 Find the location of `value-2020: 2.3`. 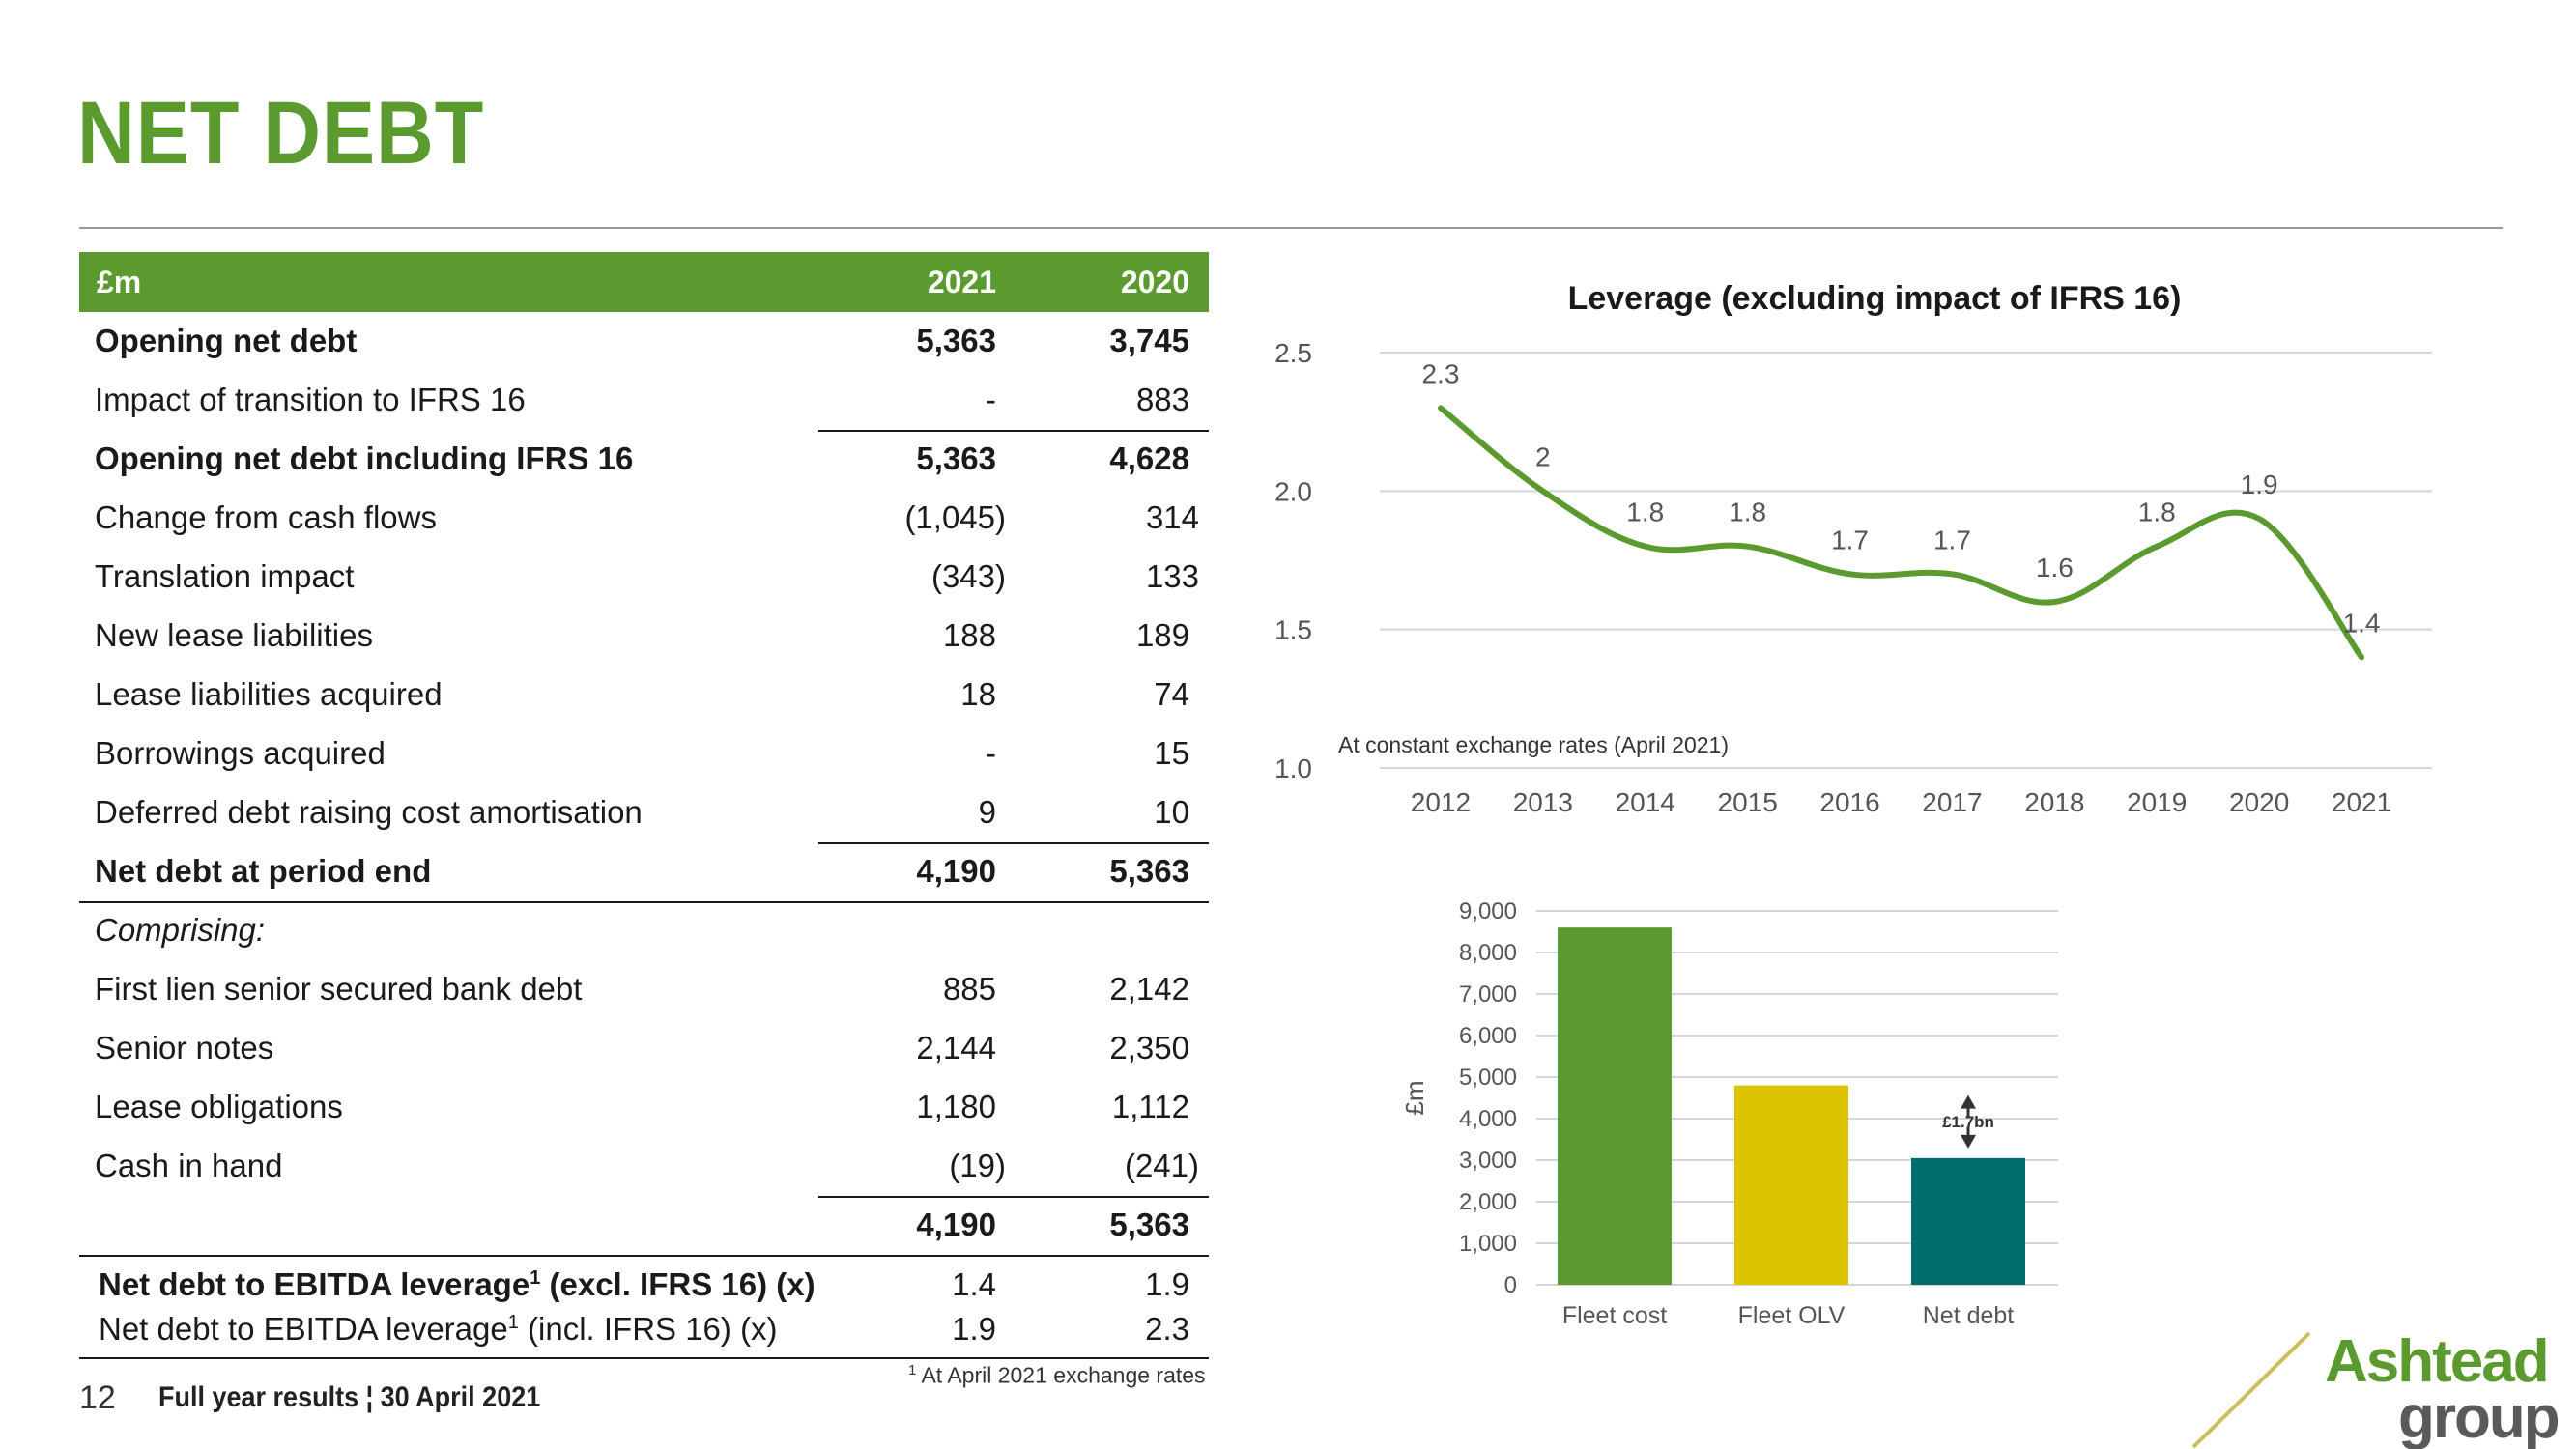

value-2020: 2.3 is located at coordinates (1167, 1329).